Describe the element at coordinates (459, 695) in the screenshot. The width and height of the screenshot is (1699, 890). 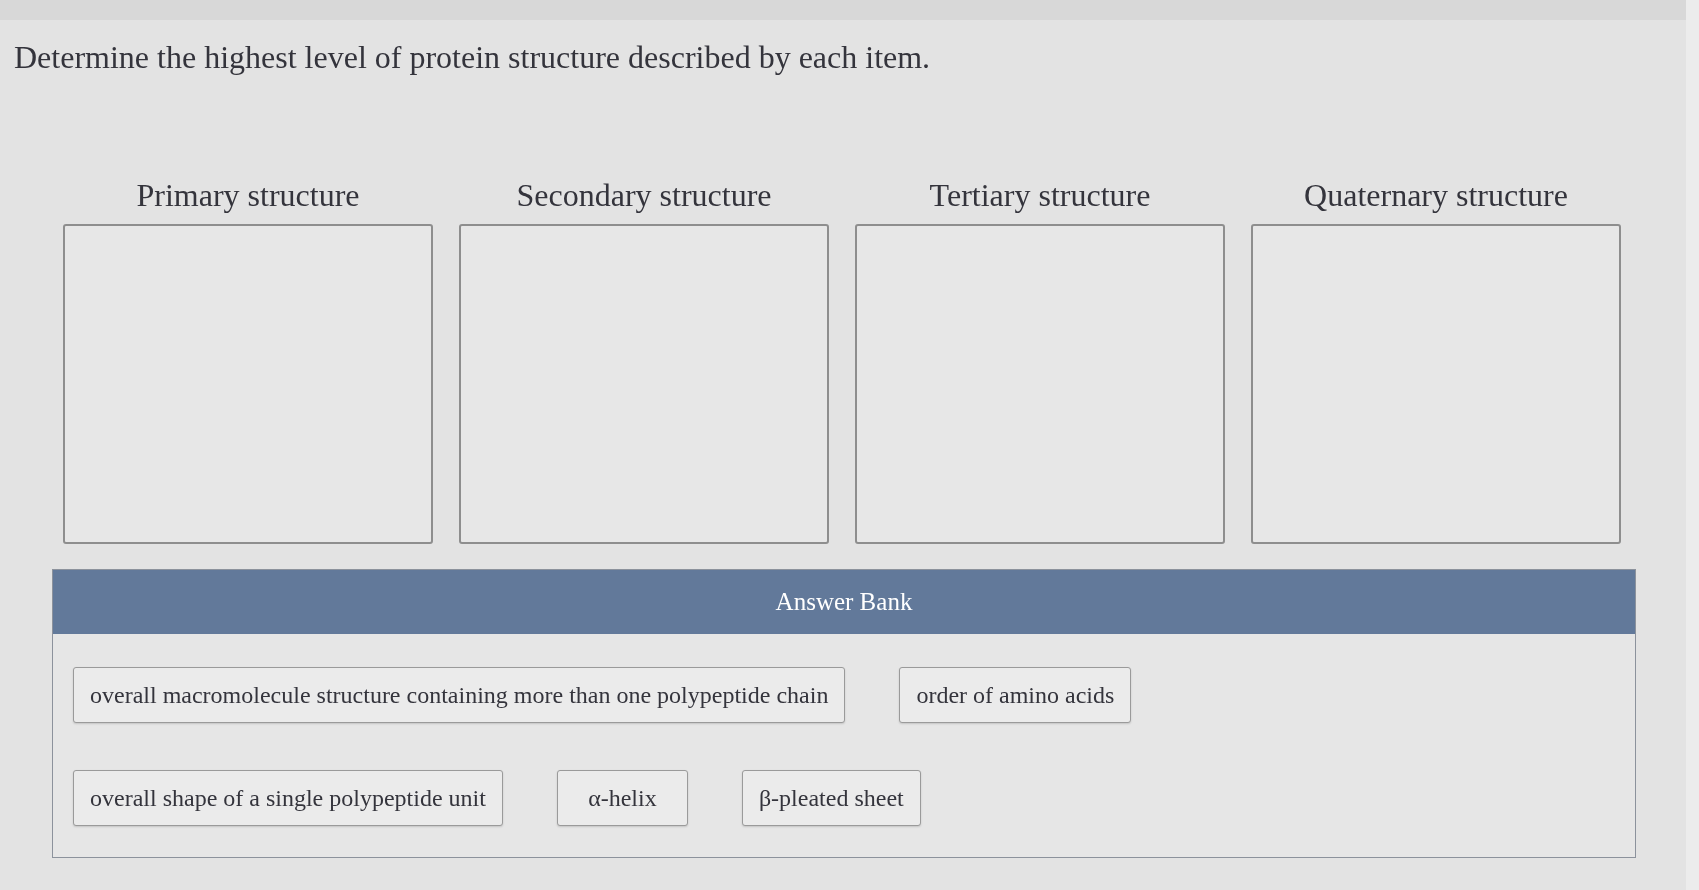
I see `answer-chip: overall macromolecule structure containing more than one polypeptide chain` at that location.